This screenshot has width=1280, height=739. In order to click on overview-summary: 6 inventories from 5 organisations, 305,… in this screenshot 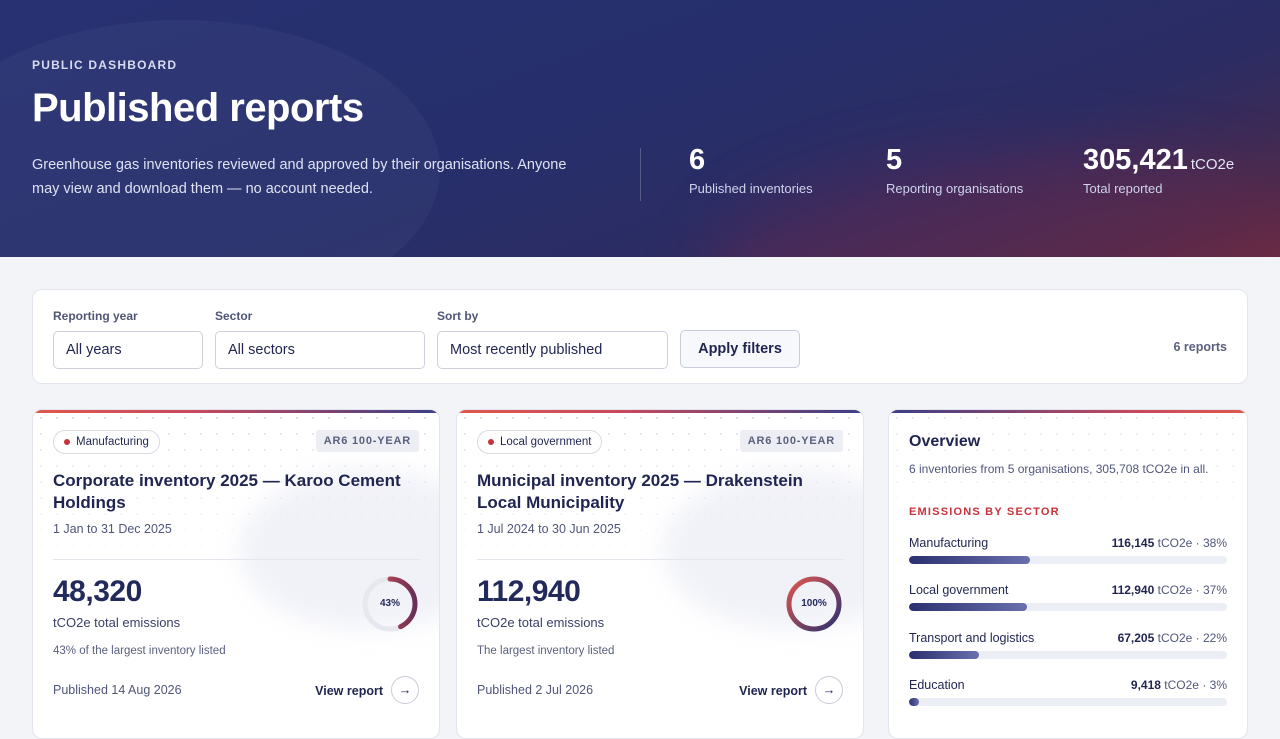, I will do `click(1059, 469)`.